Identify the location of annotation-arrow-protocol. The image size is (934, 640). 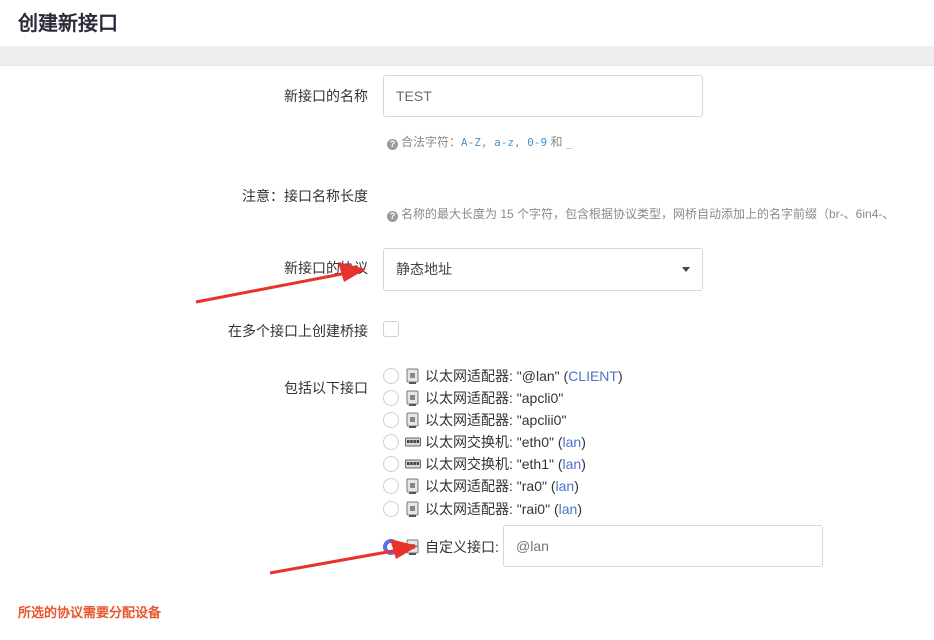
(280, 283).